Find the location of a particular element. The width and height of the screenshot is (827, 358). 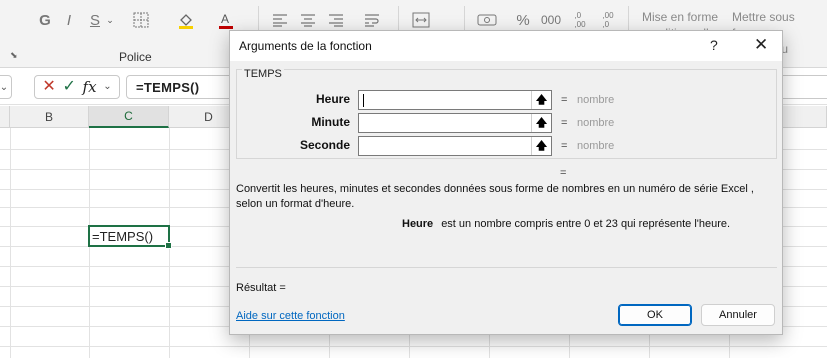

align-center-icon is located at coordinates (308, 20).